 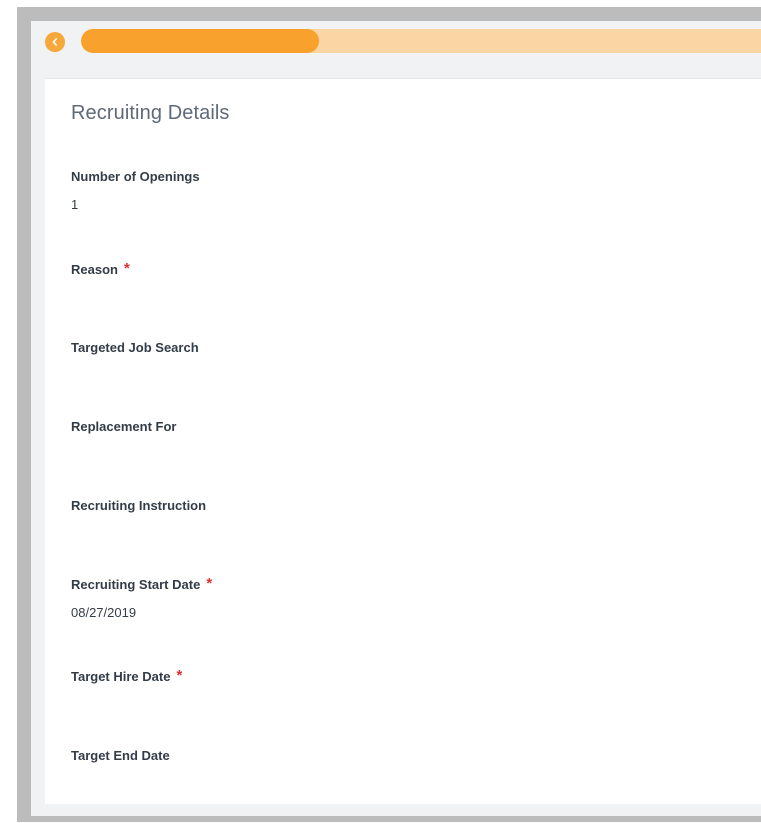 I want to click on field-label-text: Targeted Job Search, so click(x=135, y=347).